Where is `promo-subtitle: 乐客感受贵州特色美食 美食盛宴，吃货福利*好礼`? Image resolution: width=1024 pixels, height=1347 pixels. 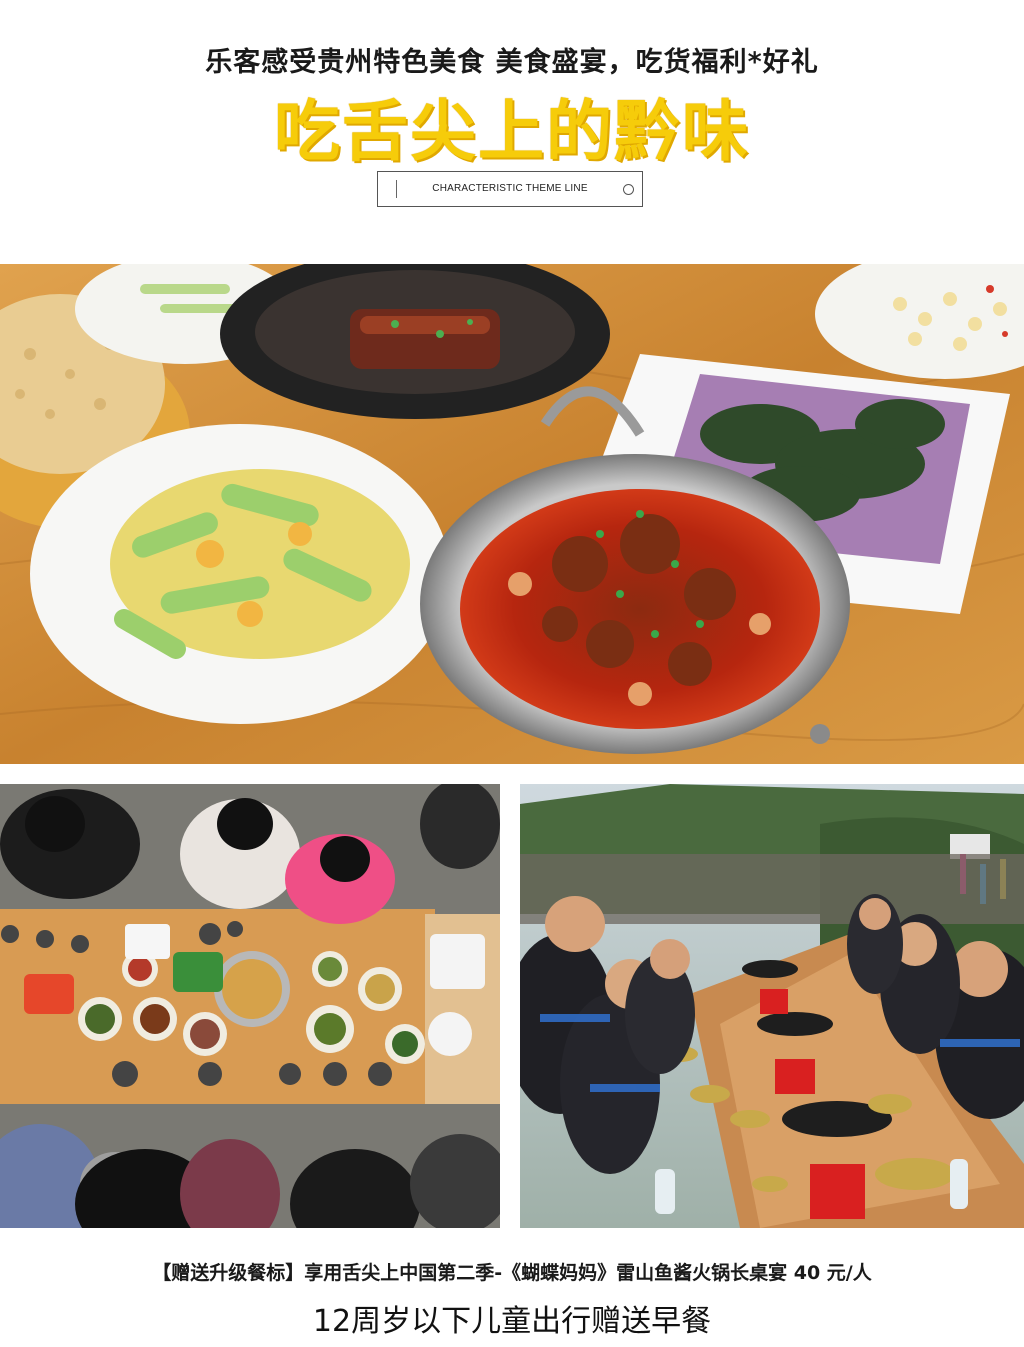 promo-subtitle: 乐客感受贵州特色美食 美食盛宴，吃货福利*好礼 is located at coordinates (512, 62).